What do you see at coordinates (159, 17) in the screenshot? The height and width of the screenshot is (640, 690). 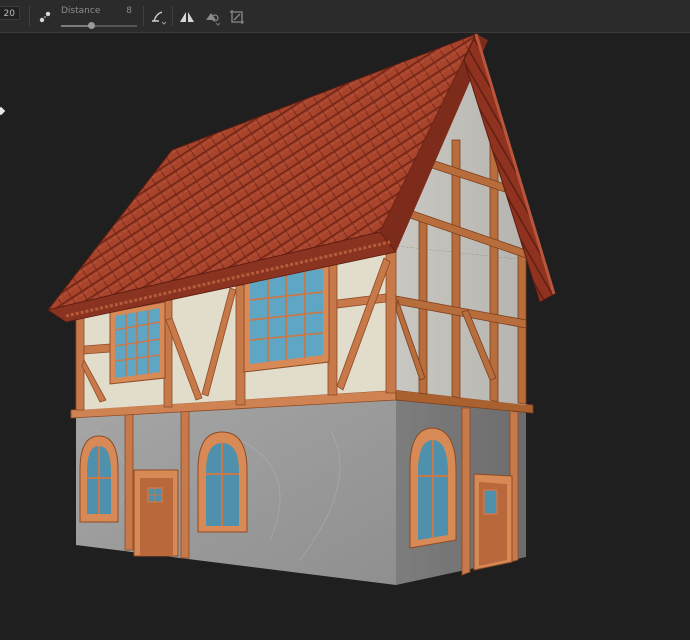 I see `curve-tool-icon` at bounding box center [159, 17].